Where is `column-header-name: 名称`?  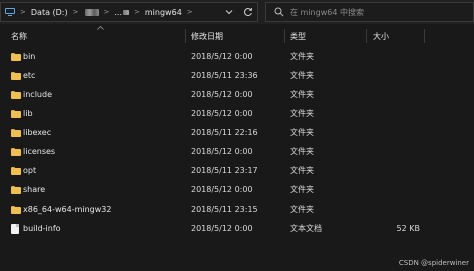
column-header-name: 名称 is located at coordinates (19, 36).